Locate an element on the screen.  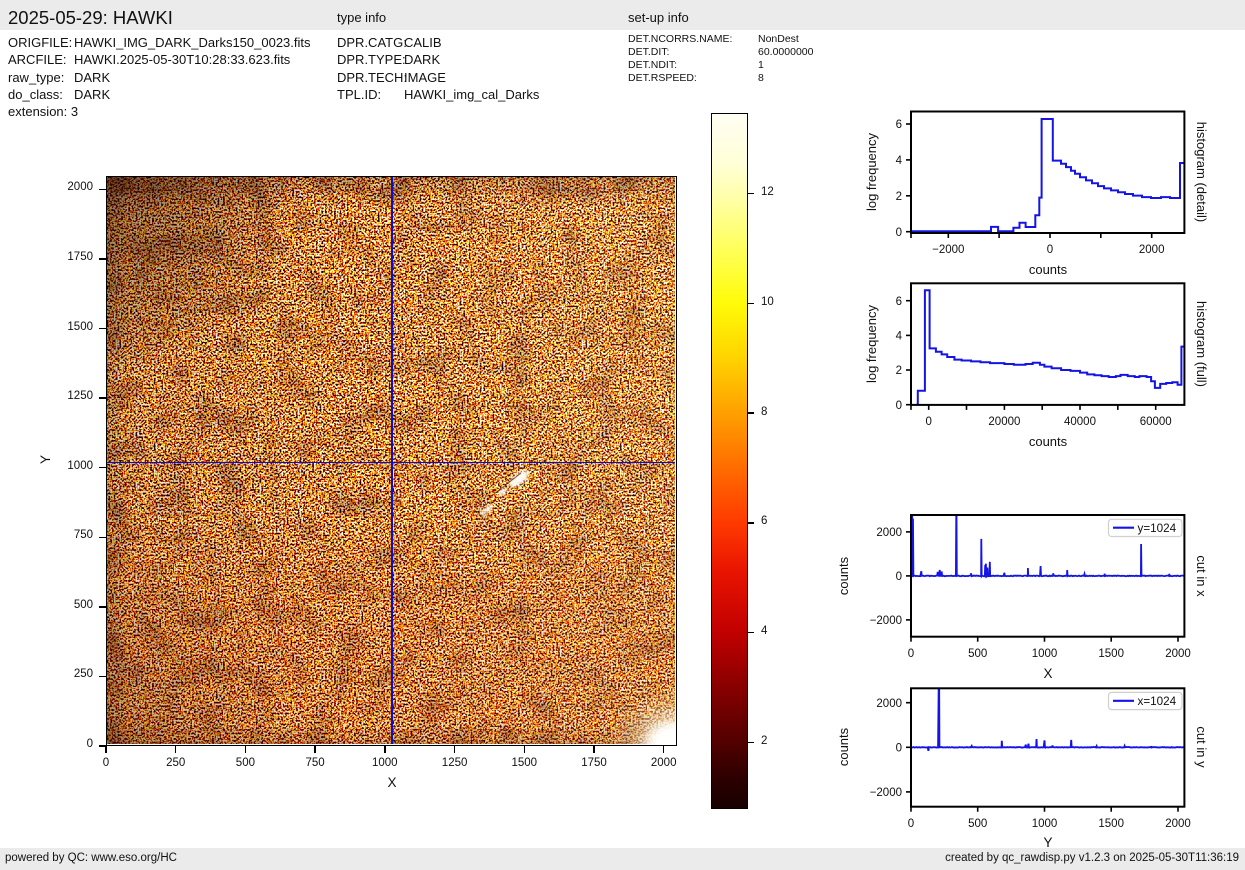
svg-text: X is located at coordinates (1047, 673).